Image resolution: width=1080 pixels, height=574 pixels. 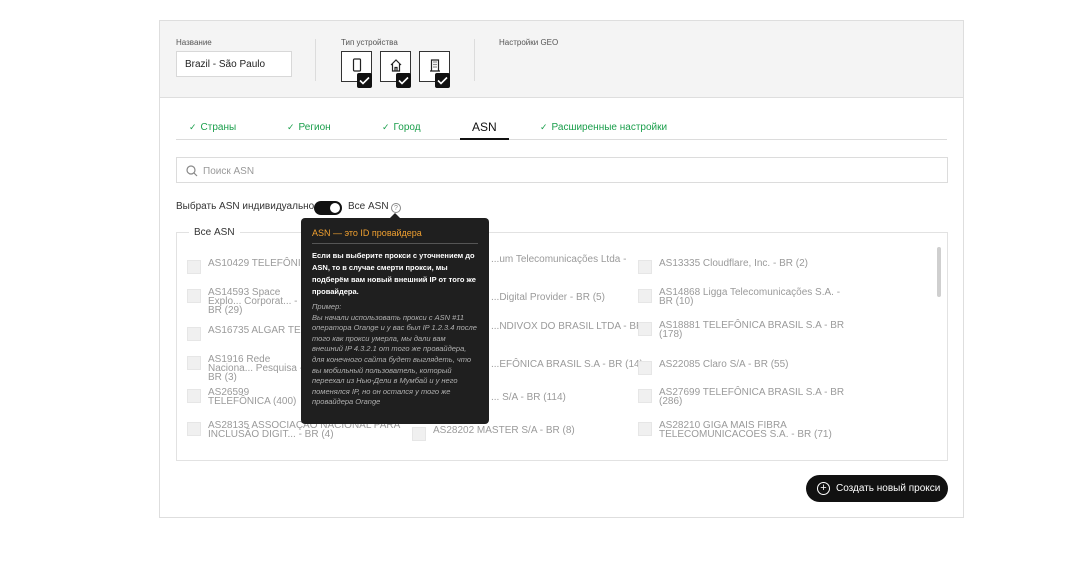 What do you see at coordinates (309, 133) in the screenshot?
I see `tab-region: ✓ Регион` at bounding box center [309, 133].